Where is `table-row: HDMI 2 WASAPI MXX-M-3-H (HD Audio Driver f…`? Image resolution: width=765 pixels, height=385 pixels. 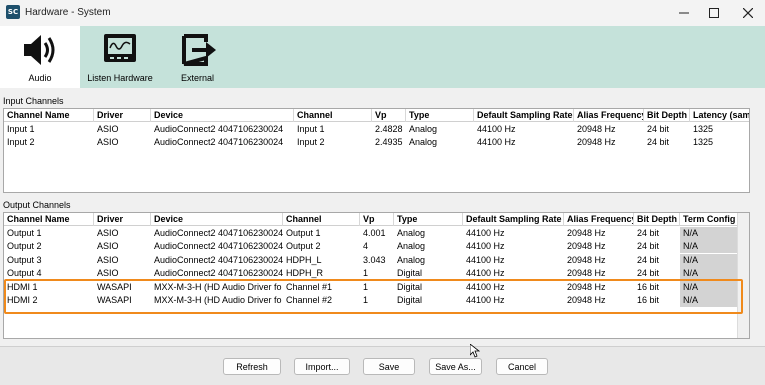
table-row: HDMI 2 WASAPI MXX-M-3-H (HD Audio Driver f… is located at coordinates (376, 300).